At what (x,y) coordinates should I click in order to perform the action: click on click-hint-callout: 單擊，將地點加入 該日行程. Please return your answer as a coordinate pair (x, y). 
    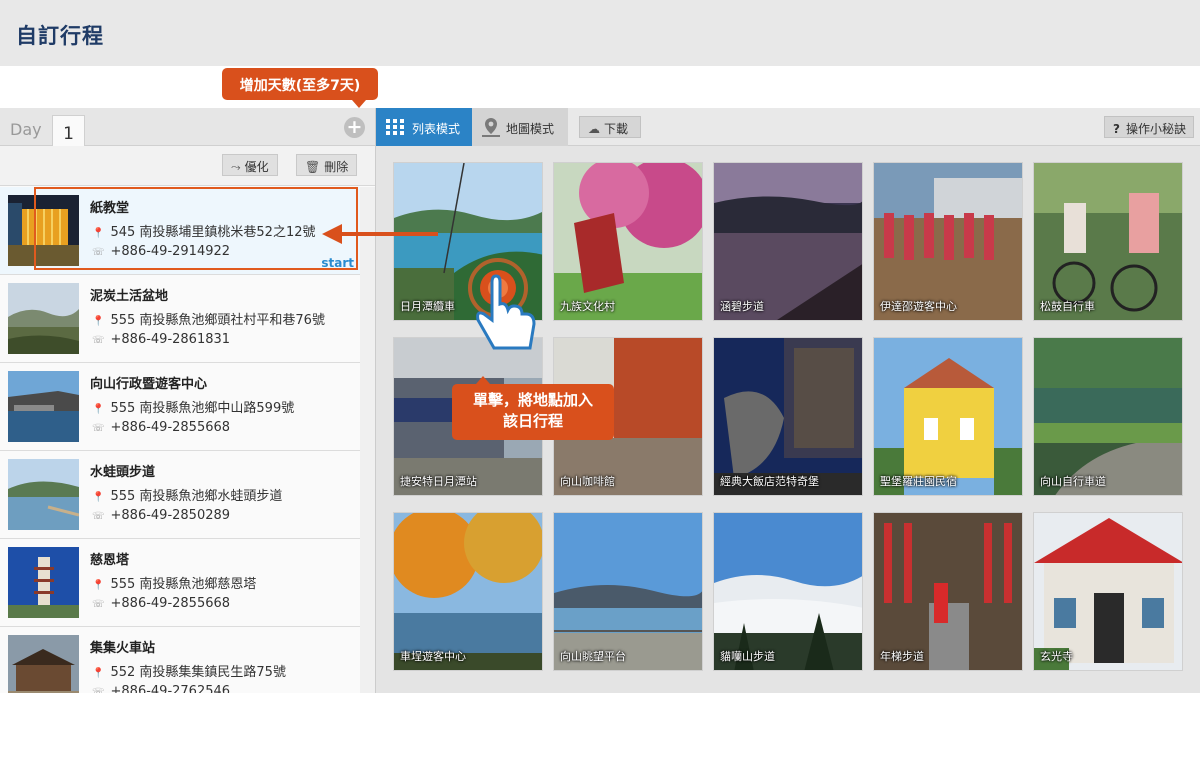
    Looking at the image, I should click on (533, 408).